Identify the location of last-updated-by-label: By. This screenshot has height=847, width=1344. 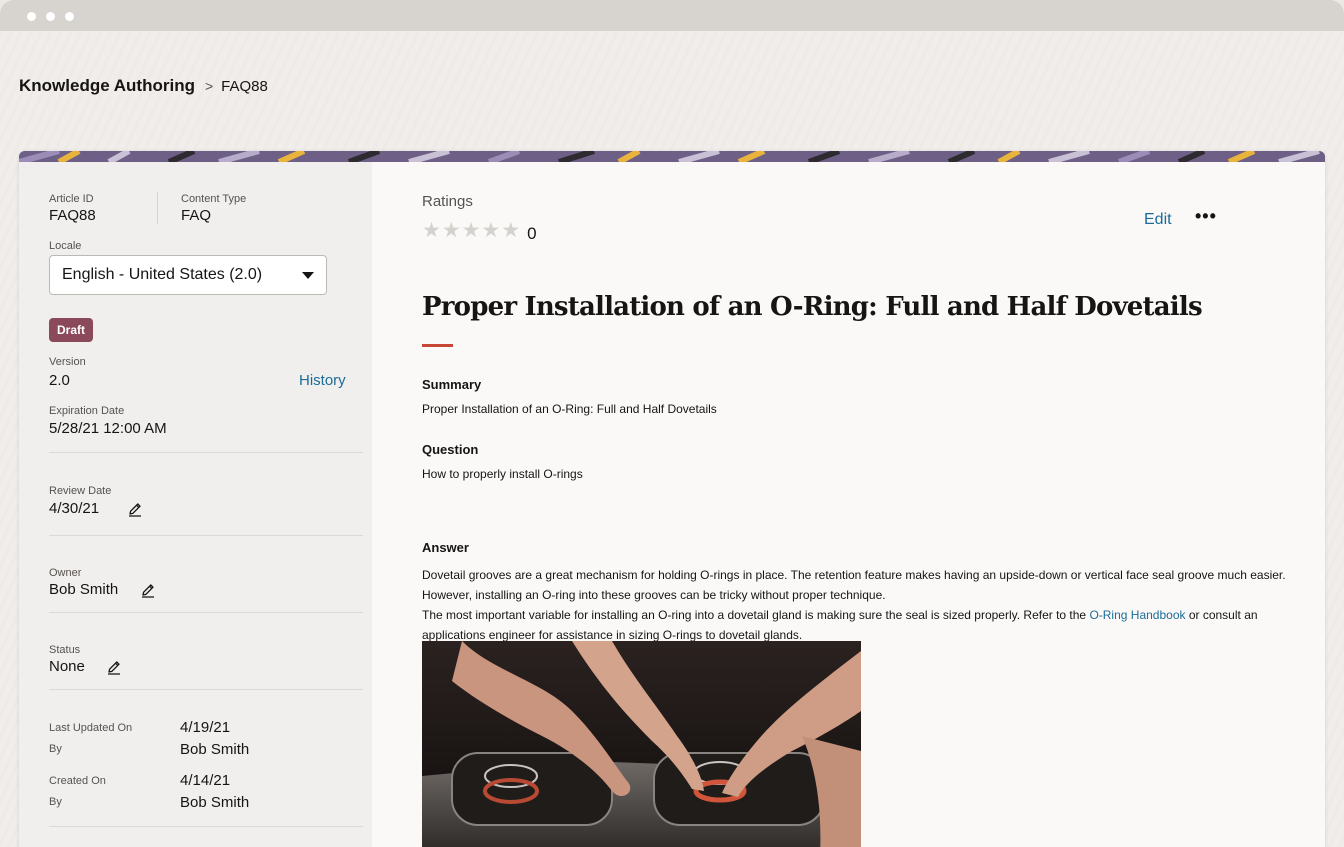
(55, 749).